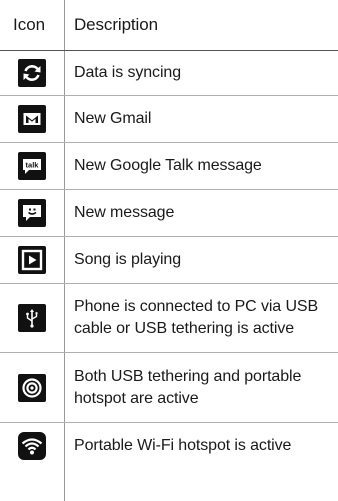 The width and height of the screenshot is (338, 501). I want to click on google-talk-icon: talk, so click(32, 166).